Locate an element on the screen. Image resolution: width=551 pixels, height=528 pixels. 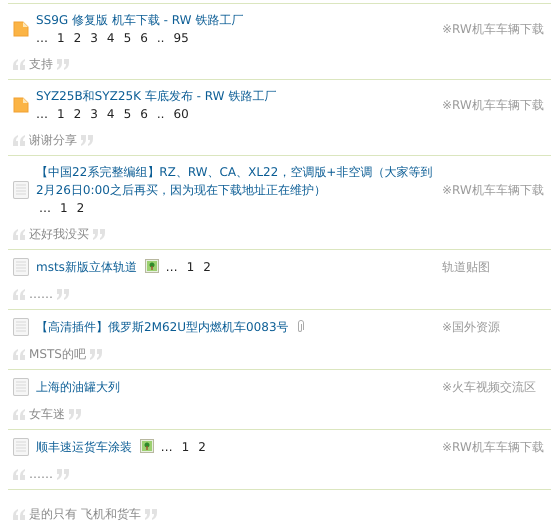
thread-title-link: 顺丰速运货车涂装 is located at coordinates (84, 447).